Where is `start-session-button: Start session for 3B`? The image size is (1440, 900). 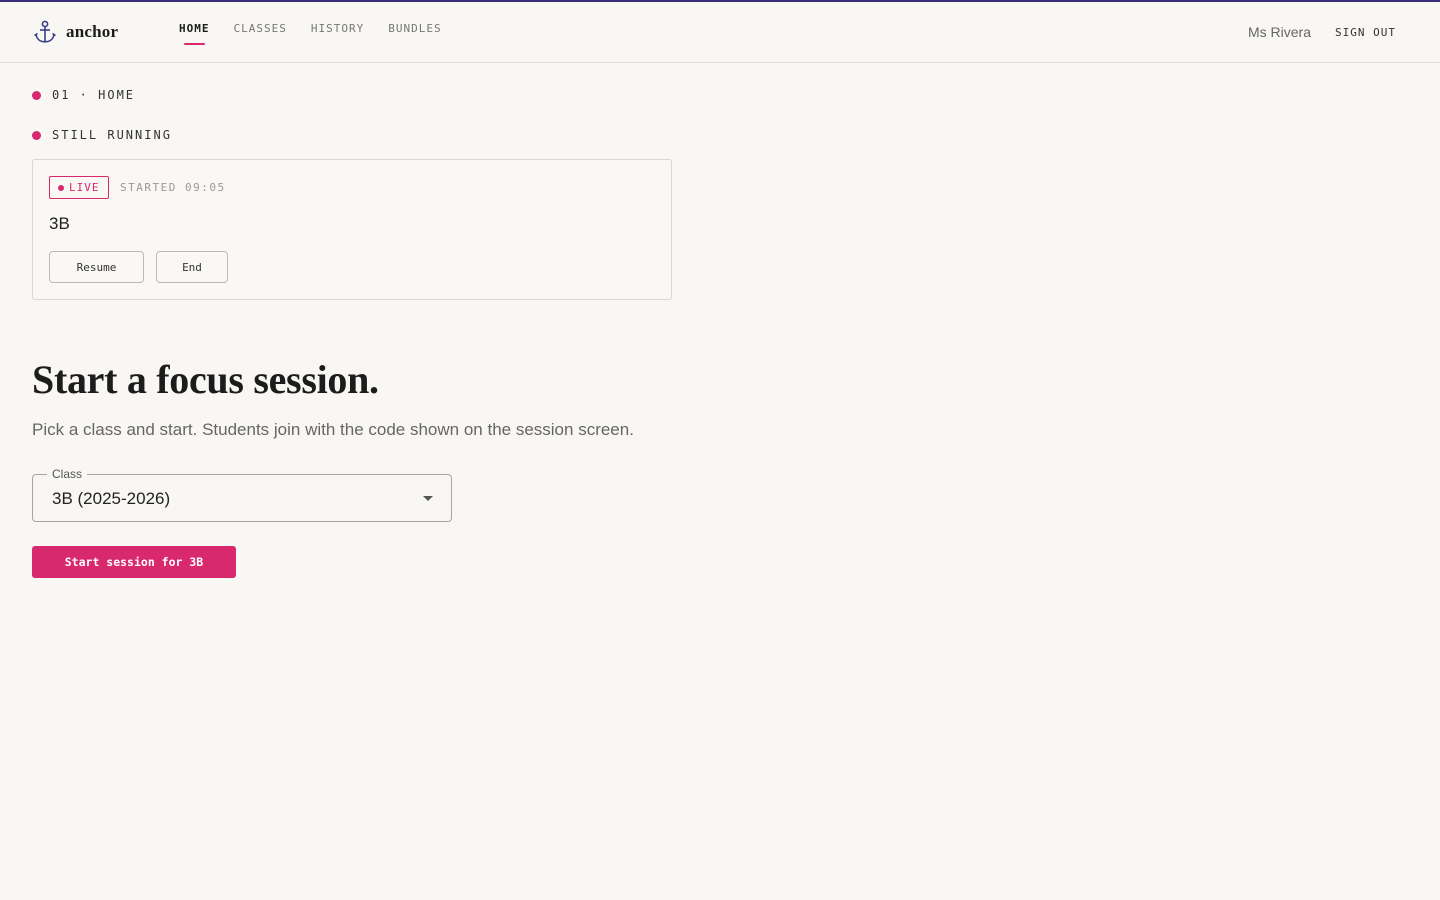
start-session-button: Start session for 3B is located at coordinates (134, 562).